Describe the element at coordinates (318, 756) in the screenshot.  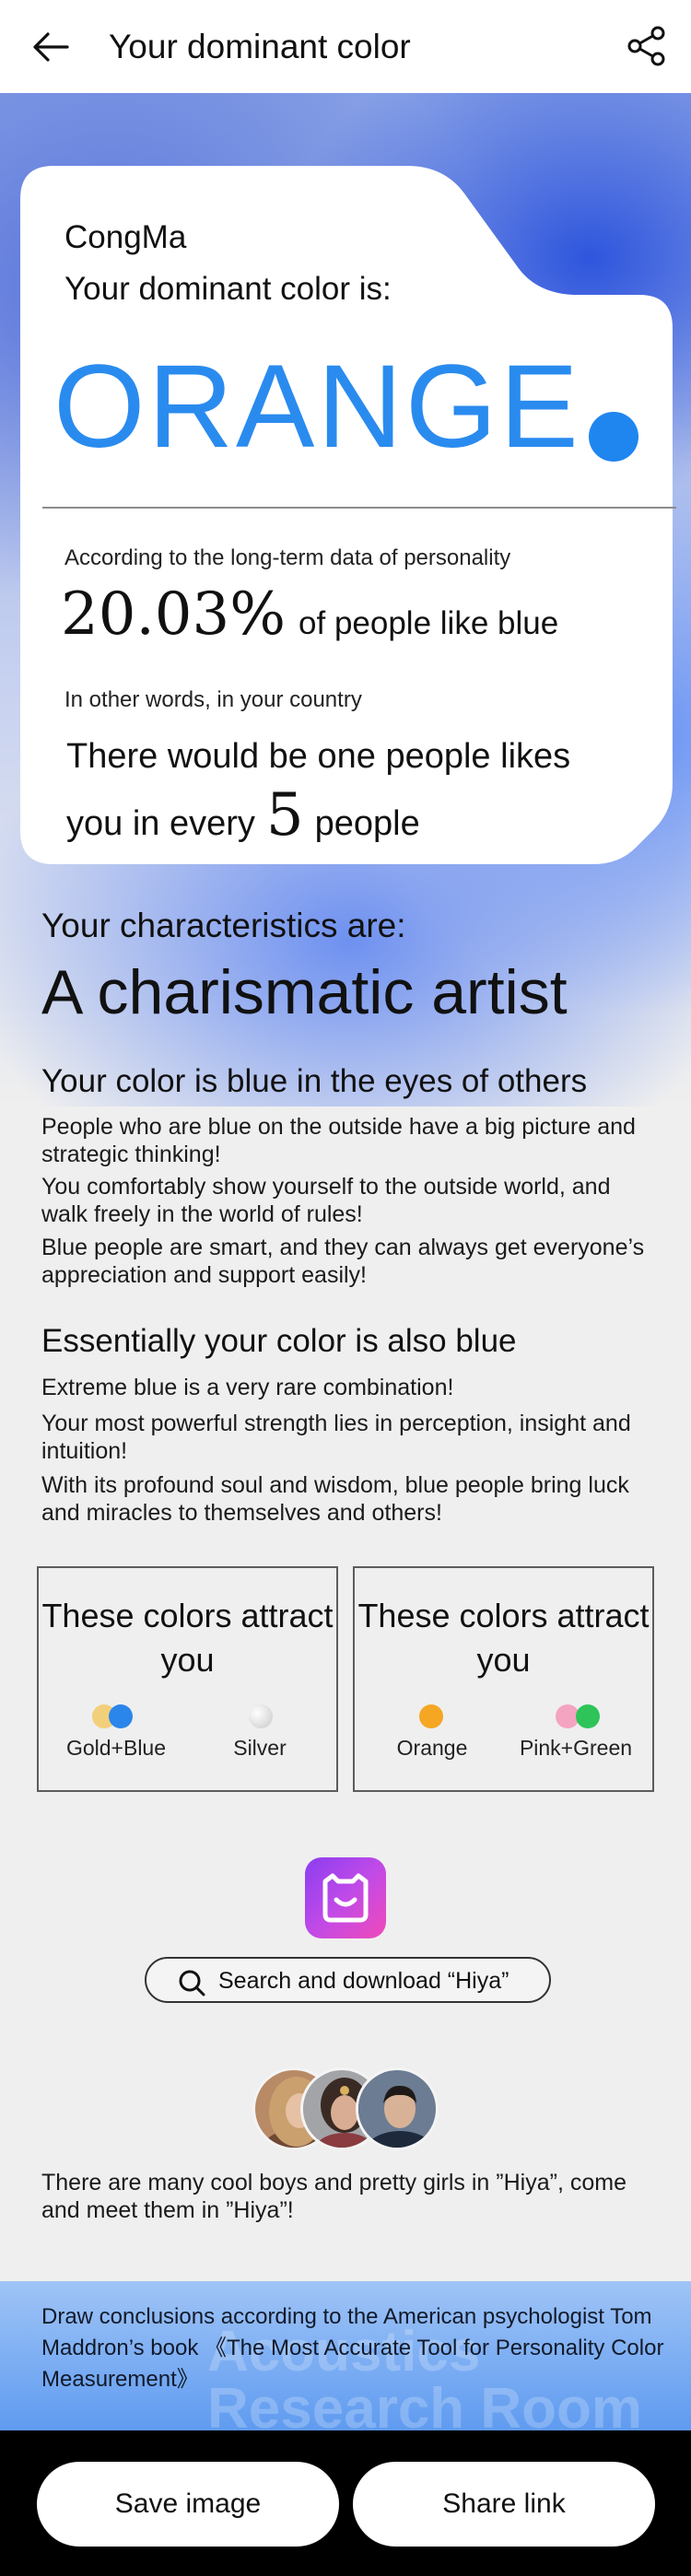
I see `ratio-line-1: There would be one people likes` at that location.